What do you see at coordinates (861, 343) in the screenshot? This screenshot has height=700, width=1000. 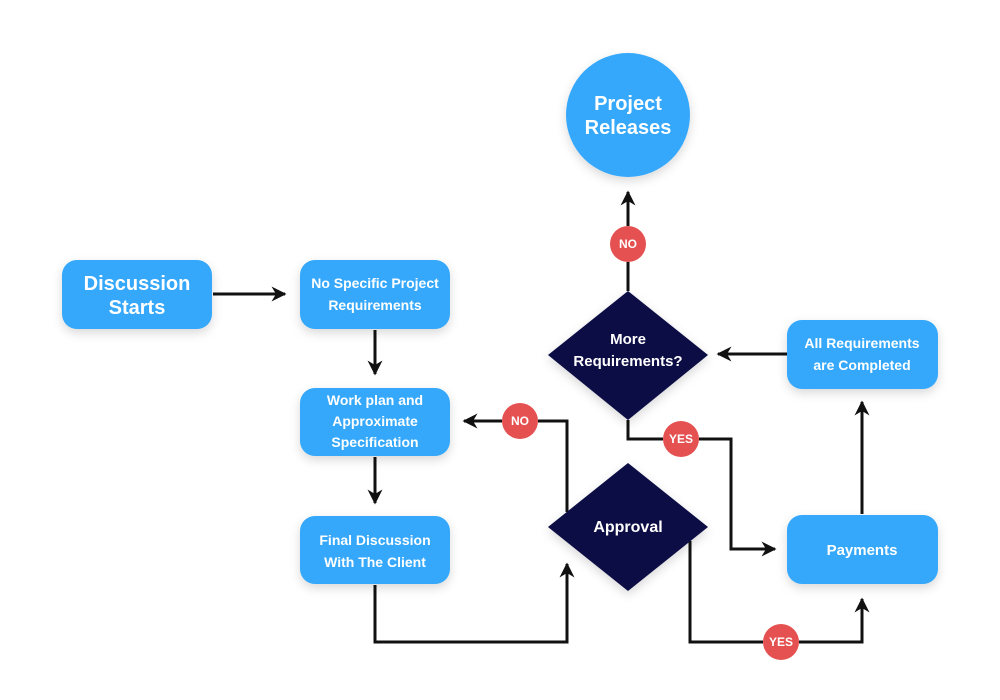 I see `node-label: All Requirements` at bounding box center [861, 343].